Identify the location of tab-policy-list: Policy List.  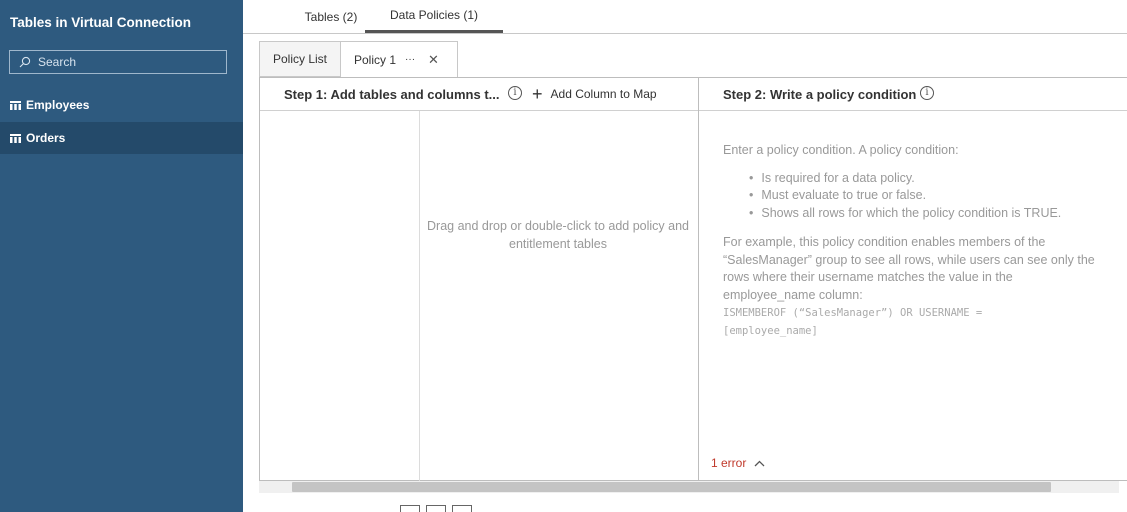
(300, 59).